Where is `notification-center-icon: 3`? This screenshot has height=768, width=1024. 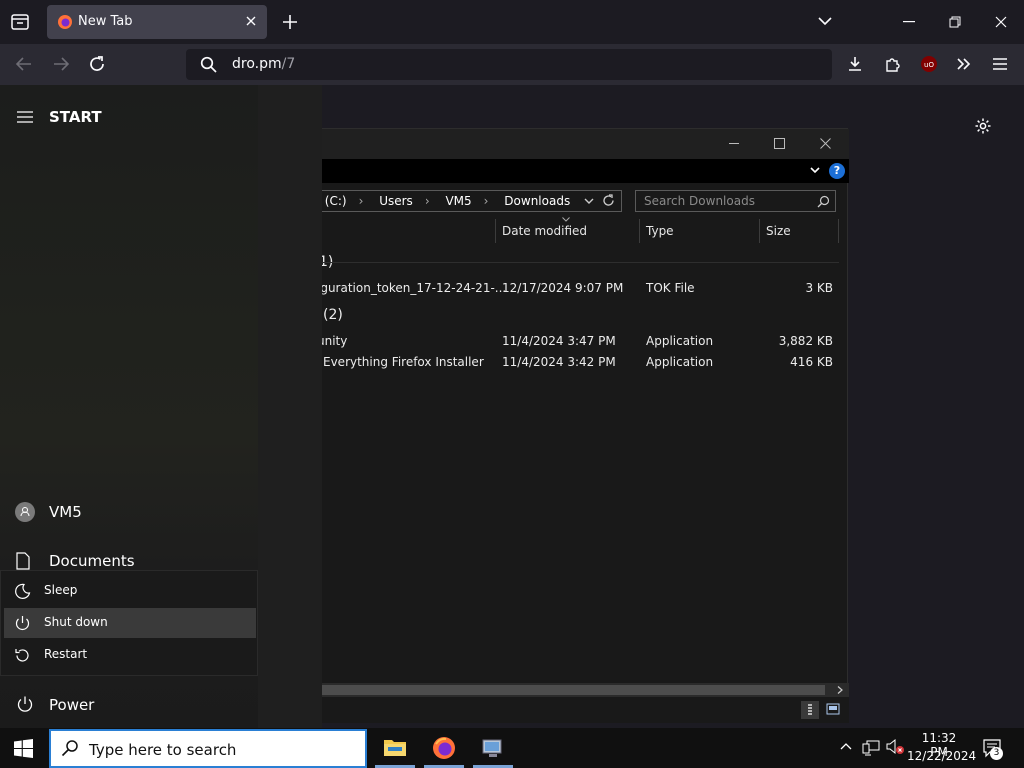
notification-center-icon: 3 is located at coordinates (993, 749).